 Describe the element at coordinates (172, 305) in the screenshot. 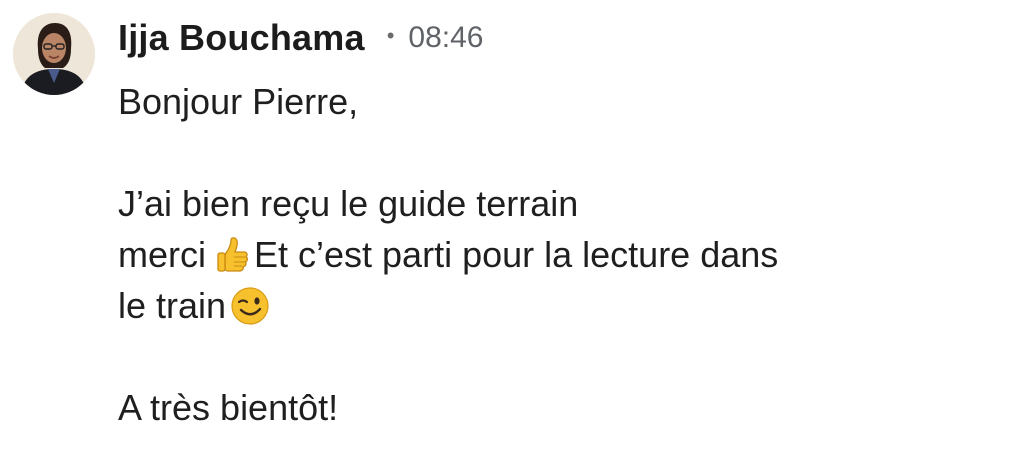

I see `body-line-3-text: le train` at that location.